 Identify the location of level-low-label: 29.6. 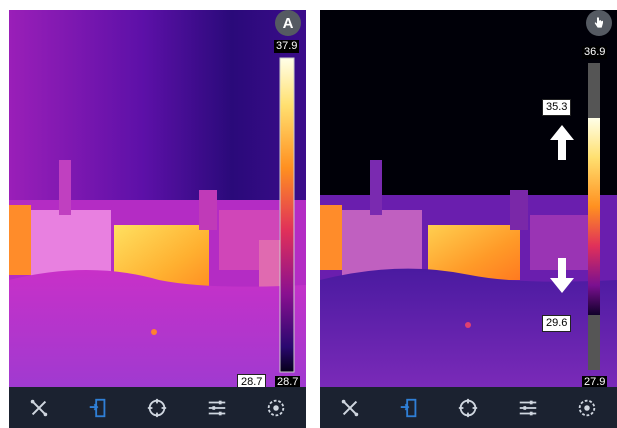
(557, 323).